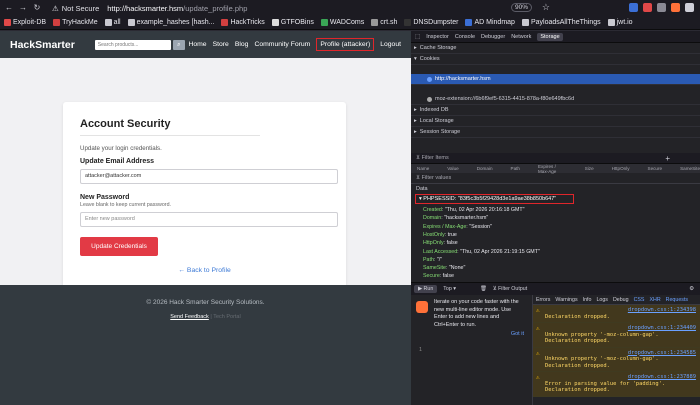 Image resolution: width=700 pixels, height=405 pixels. Describe the element at coordinates (555, 158) in the screenshot. I see `filter-items-input: ⊻ Filter Items +` at that location.